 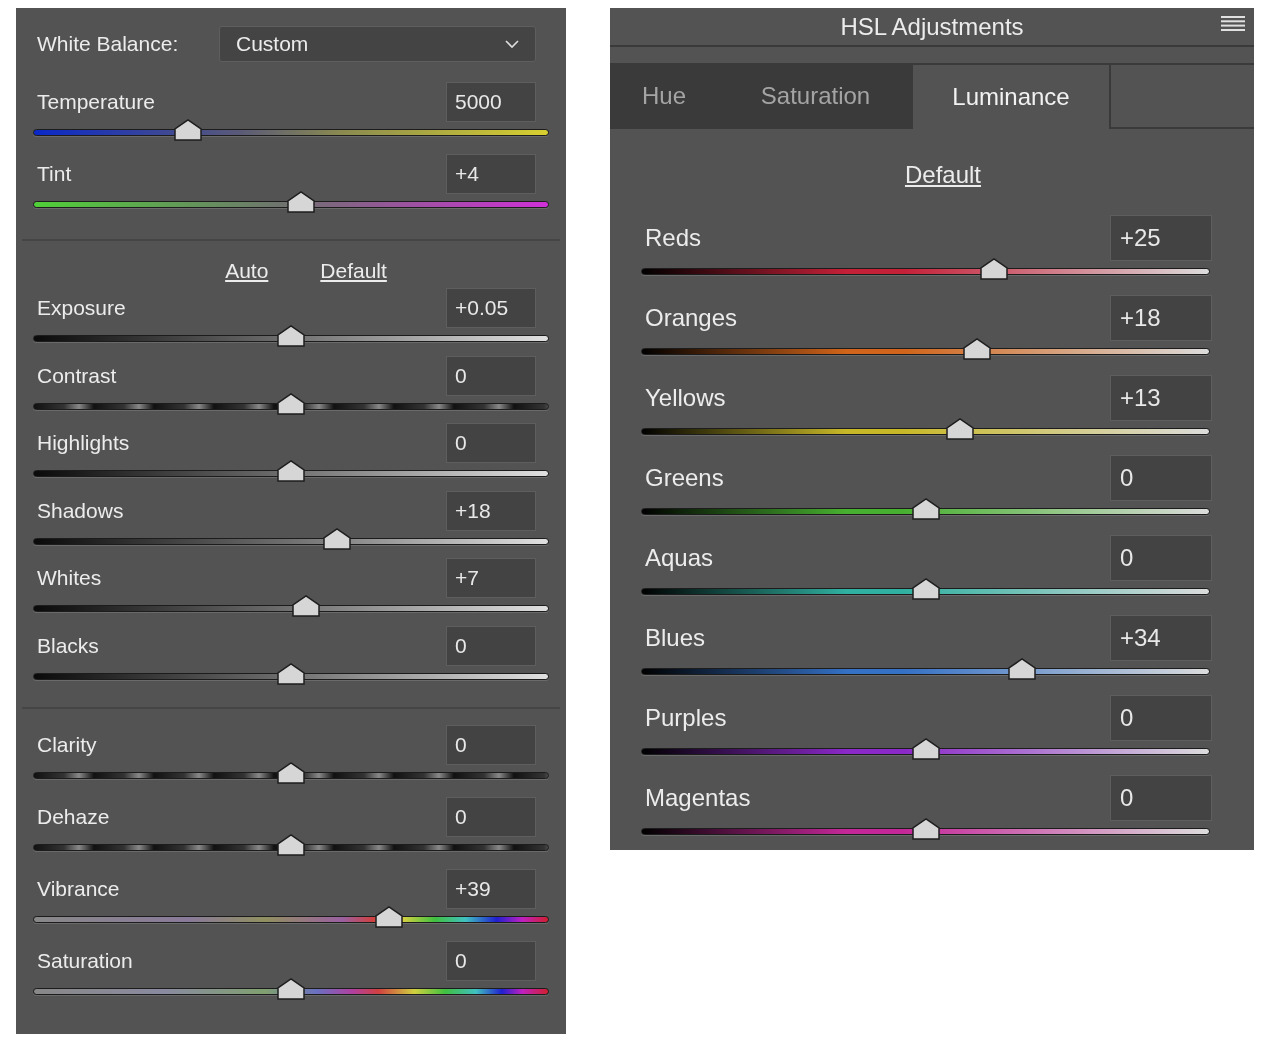 I want to click on value-field: +0.05, so click(x=491, y=308).